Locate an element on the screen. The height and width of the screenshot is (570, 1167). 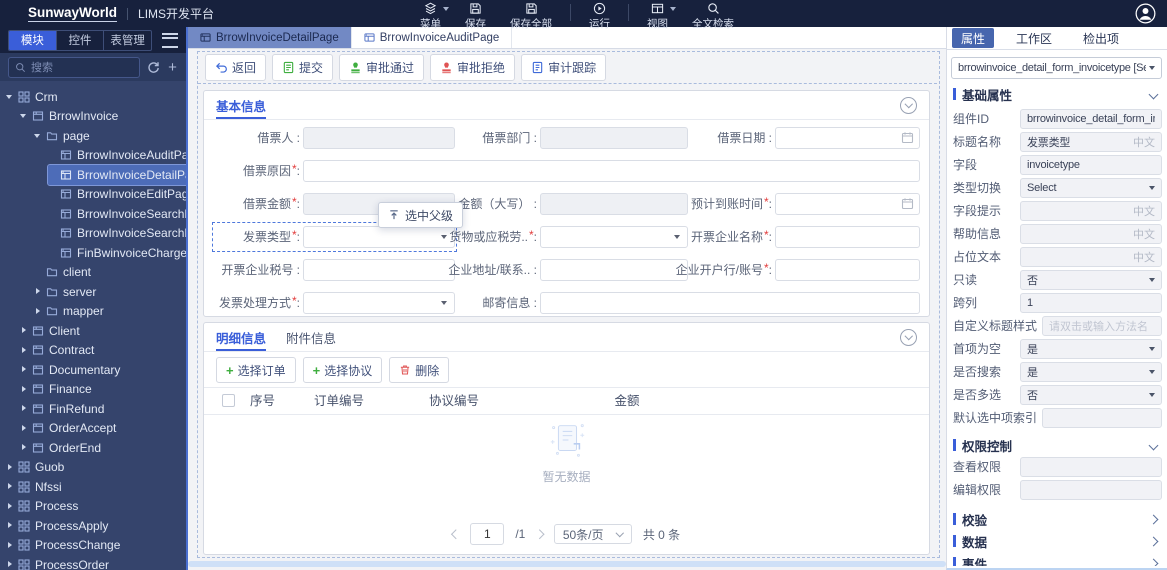
property-input: brrowinvoice_detail_form_invoic is located at coordinates (1091, 118).